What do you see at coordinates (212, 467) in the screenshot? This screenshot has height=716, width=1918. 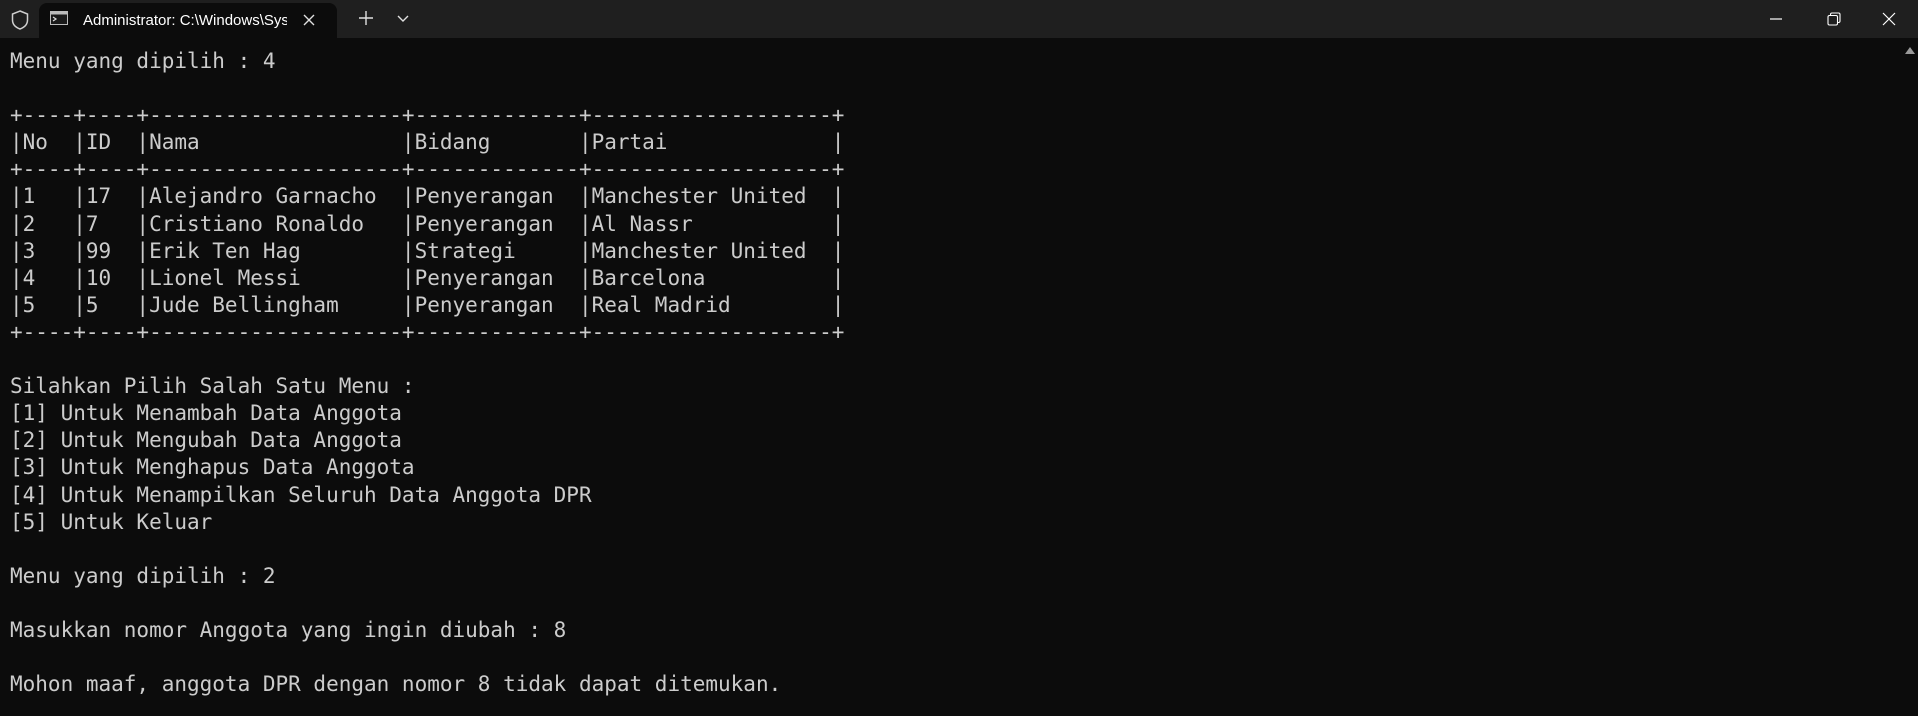 I see `console-line: [3] Untuk Menghapus Data Anggota` at bounding box center [212, 467].